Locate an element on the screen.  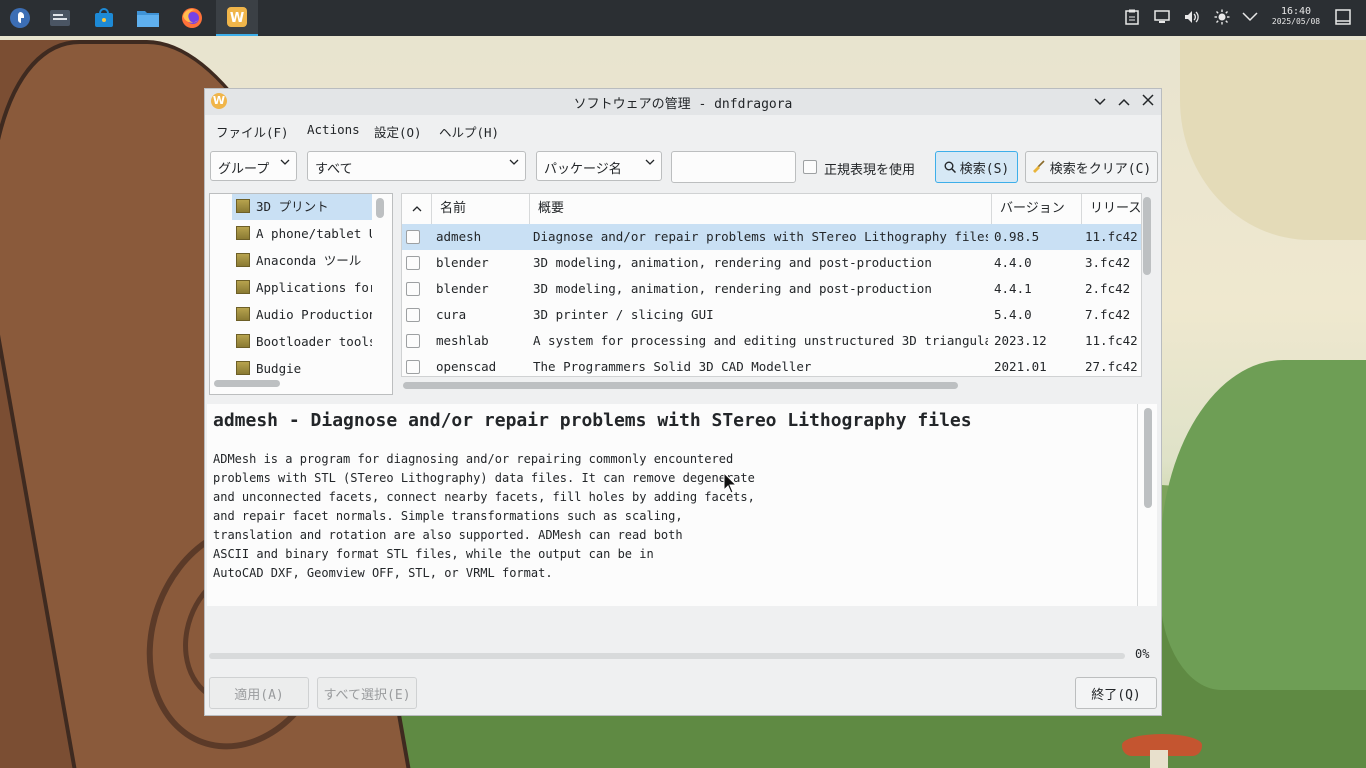
clear-search-button-label: 検索をクリア(C) is located at coordinates (1100, 169).